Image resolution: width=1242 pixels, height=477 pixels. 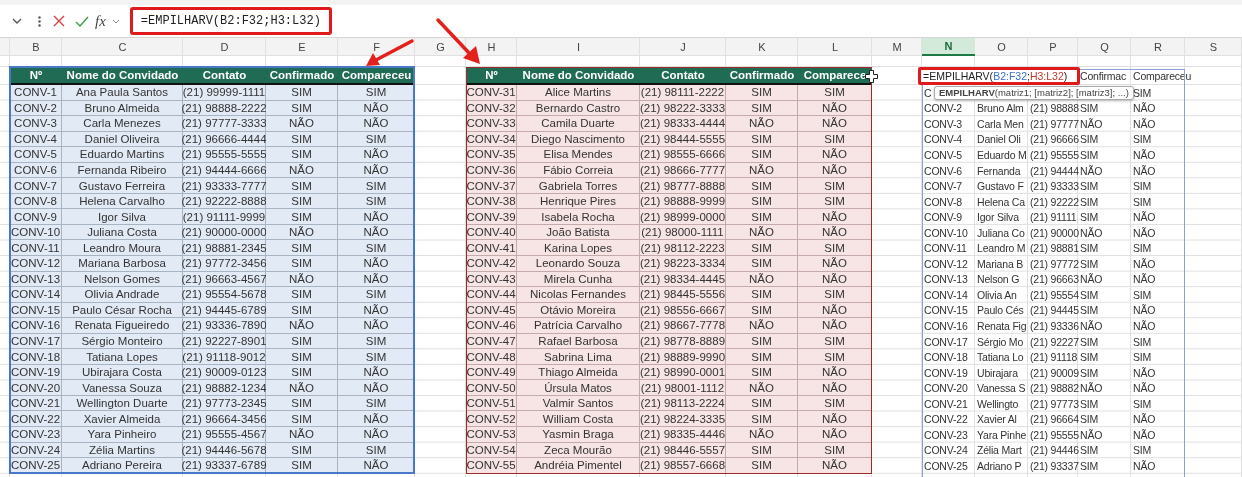 I want to click on table-cell: (21) 98111-2222, so click(x=683, y=93).